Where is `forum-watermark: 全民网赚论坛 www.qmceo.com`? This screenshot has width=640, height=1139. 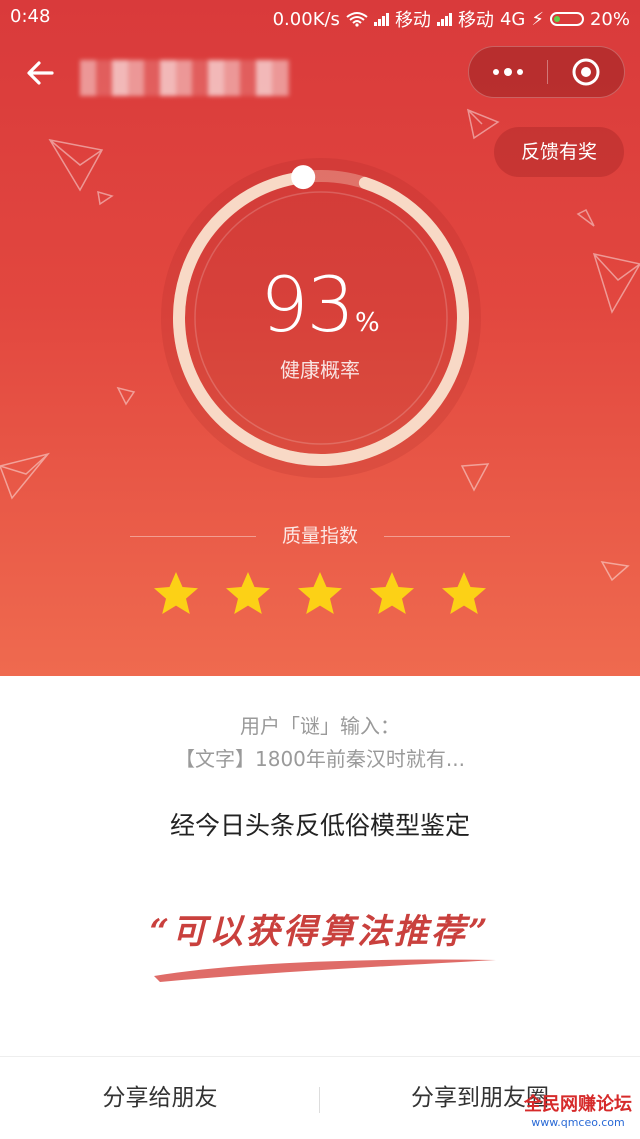
forum-watermark: 全民网赚论坛 www.qmceo.com is located at coordinates (578, 1109).